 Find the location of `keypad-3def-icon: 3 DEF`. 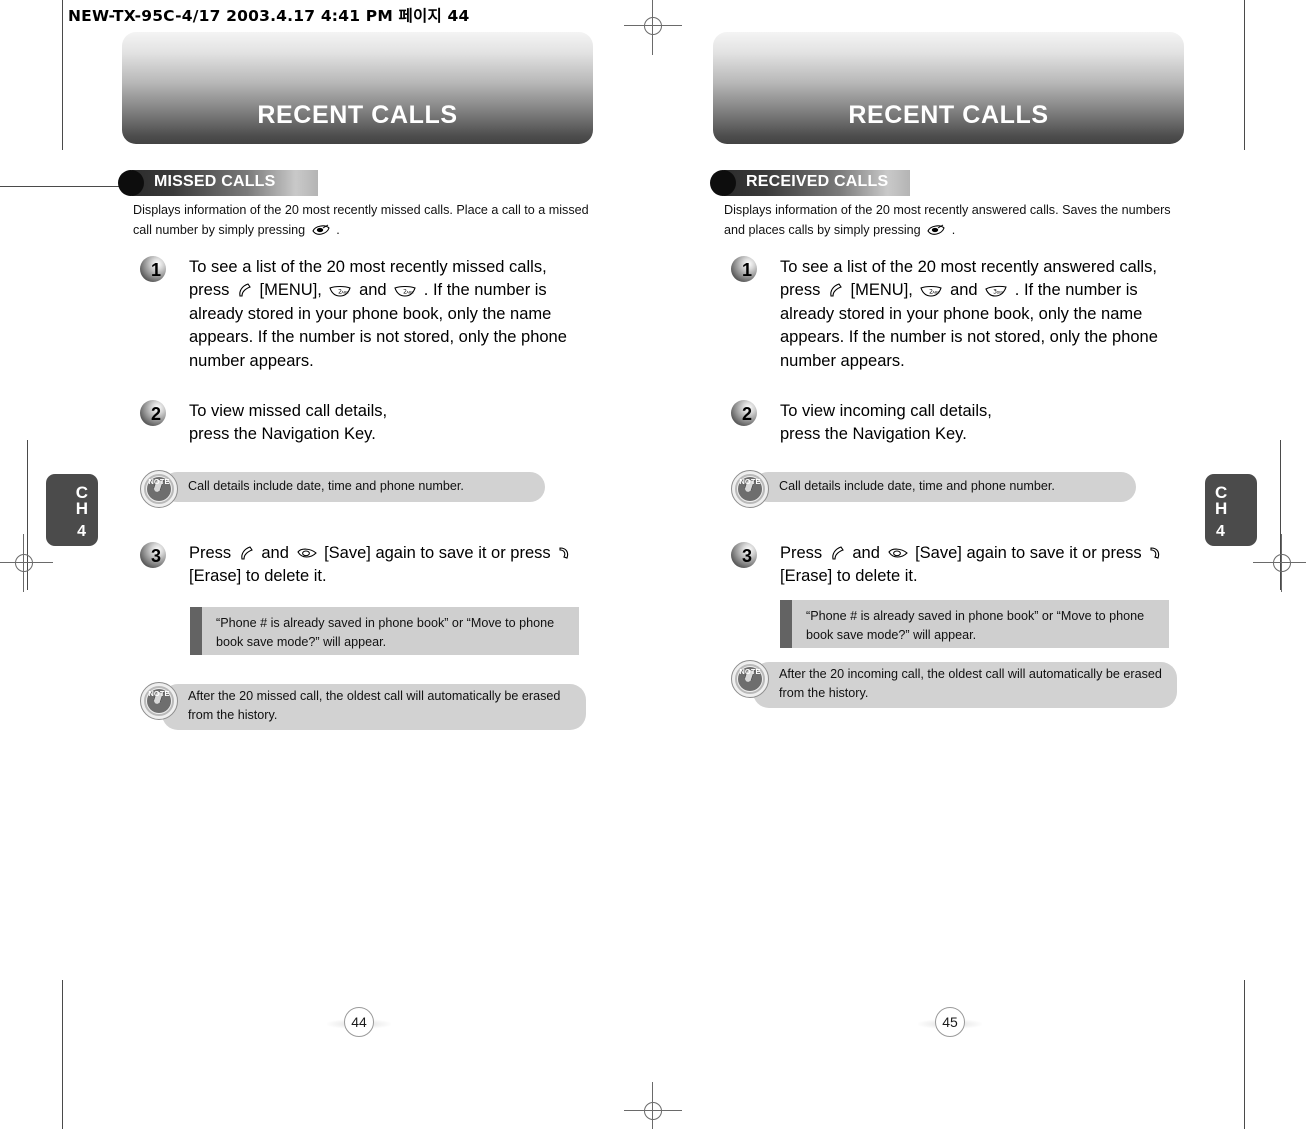

keypad-3def-icon: 3 DEF is located at coordinates (996, 291).